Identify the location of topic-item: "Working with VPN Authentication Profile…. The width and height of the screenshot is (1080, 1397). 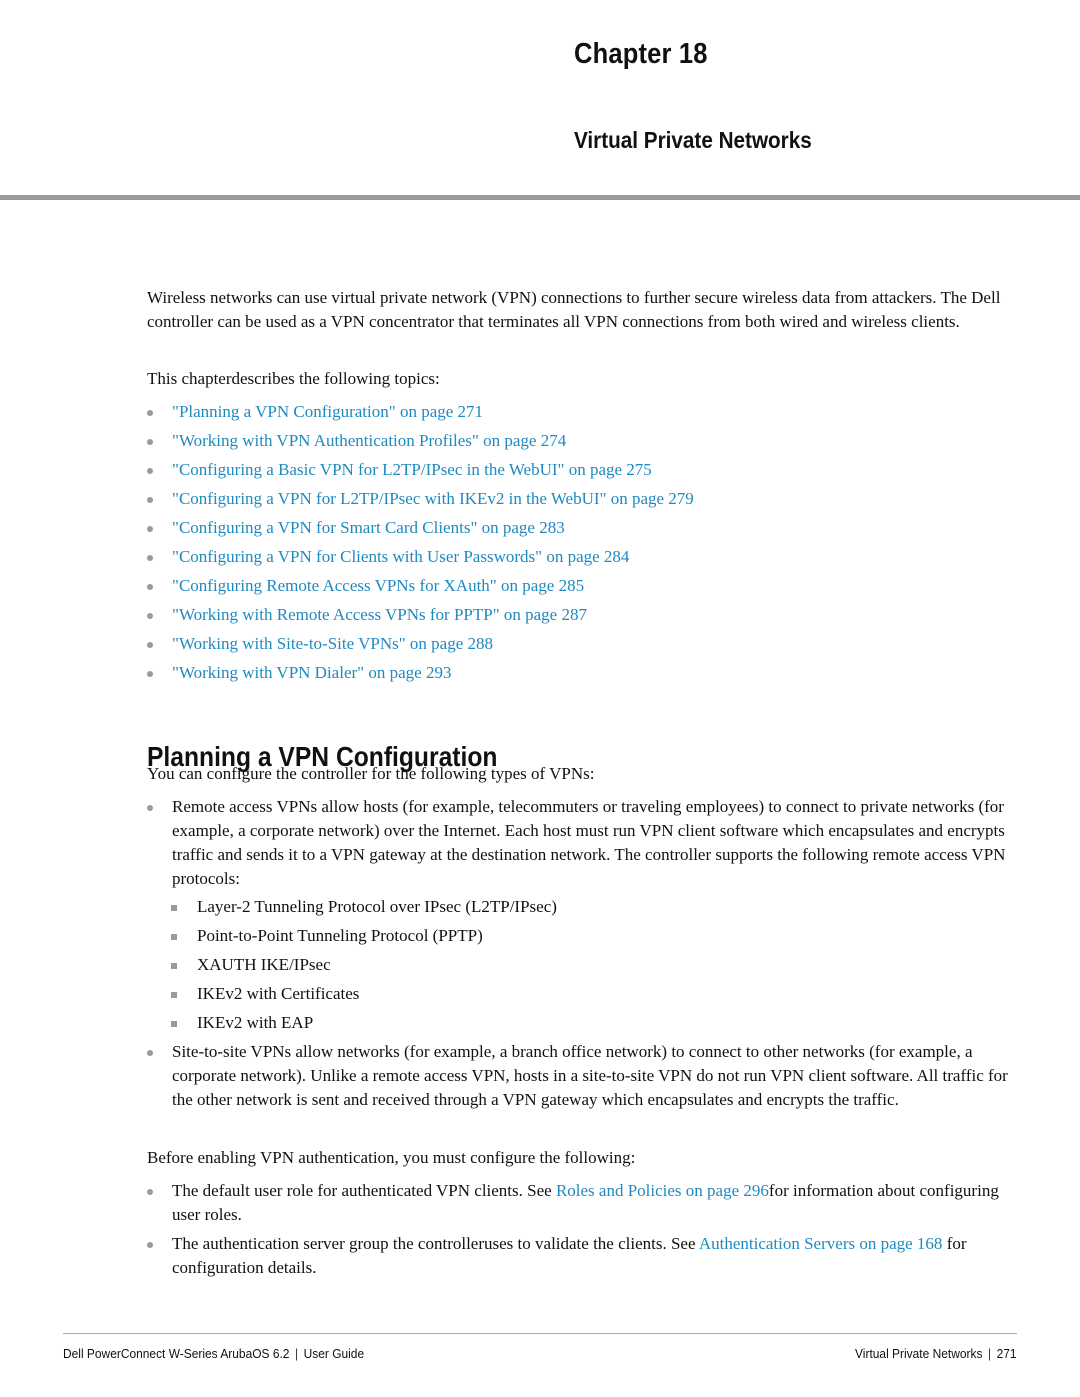
(582, 443).